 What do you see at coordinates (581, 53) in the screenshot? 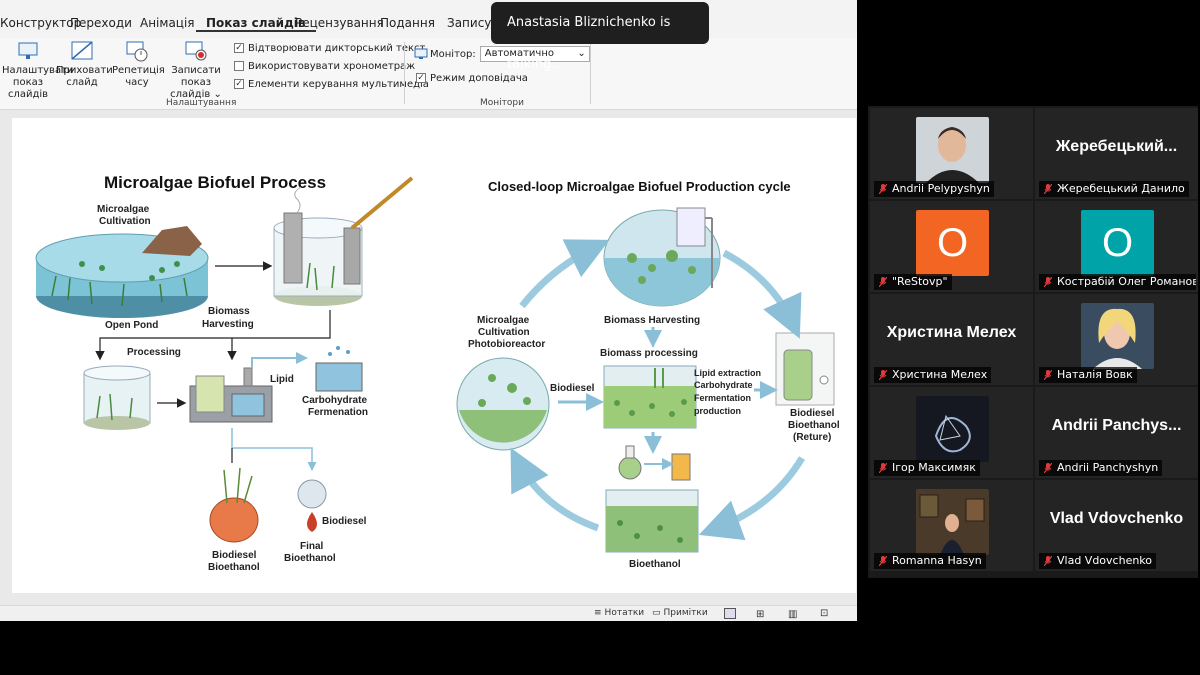
I see `chevron-down-icon: ⌄` at bounding box center [581, 53].